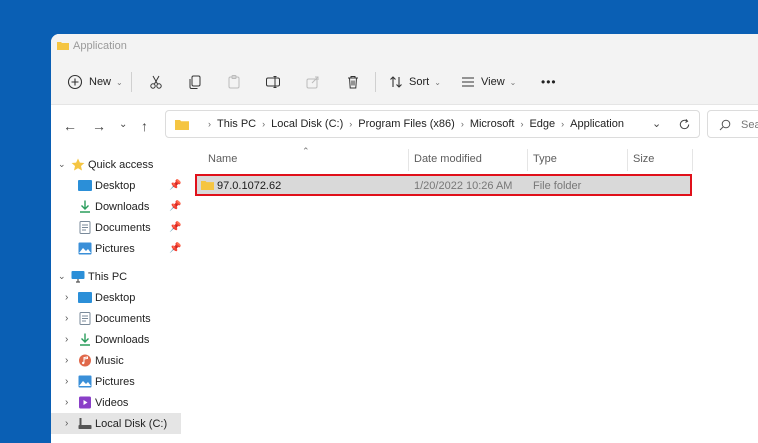 This screenshot has width=758, height=443. I want to click on nav-quick-access: ⌄ Quick access, so click(116, 164).